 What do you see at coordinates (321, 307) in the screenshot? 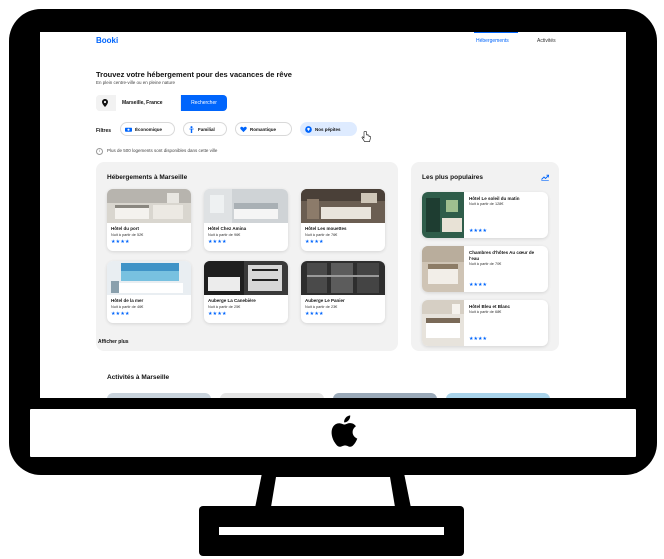
I see `accommodation-price: Nuit à partir de 23€` at bounding box center [321, 307].